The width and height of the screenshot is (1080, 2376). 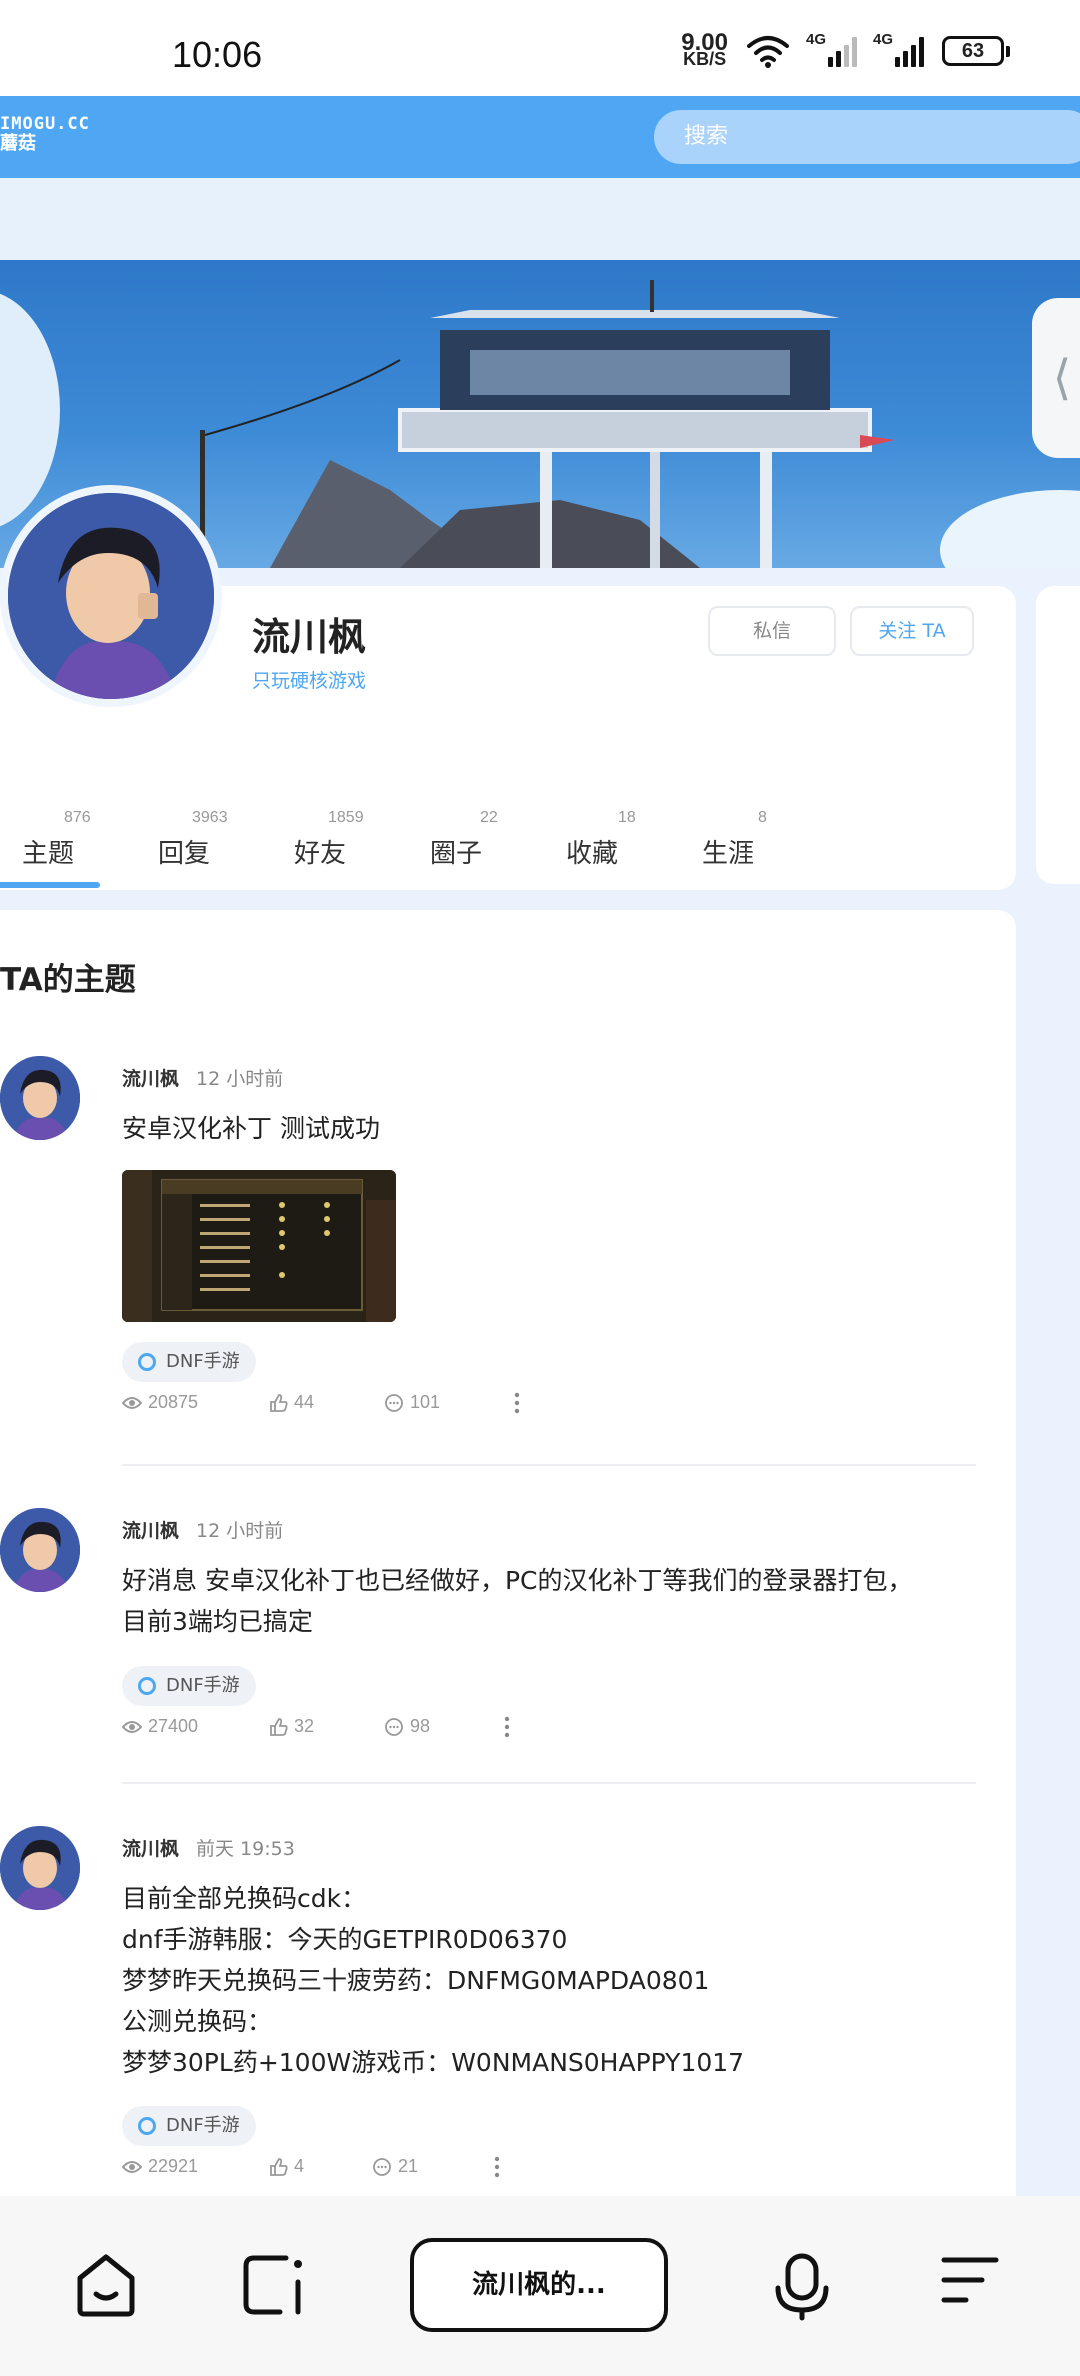 I want to click on follow-button: 关注 TA, so click(x=912, y=631).